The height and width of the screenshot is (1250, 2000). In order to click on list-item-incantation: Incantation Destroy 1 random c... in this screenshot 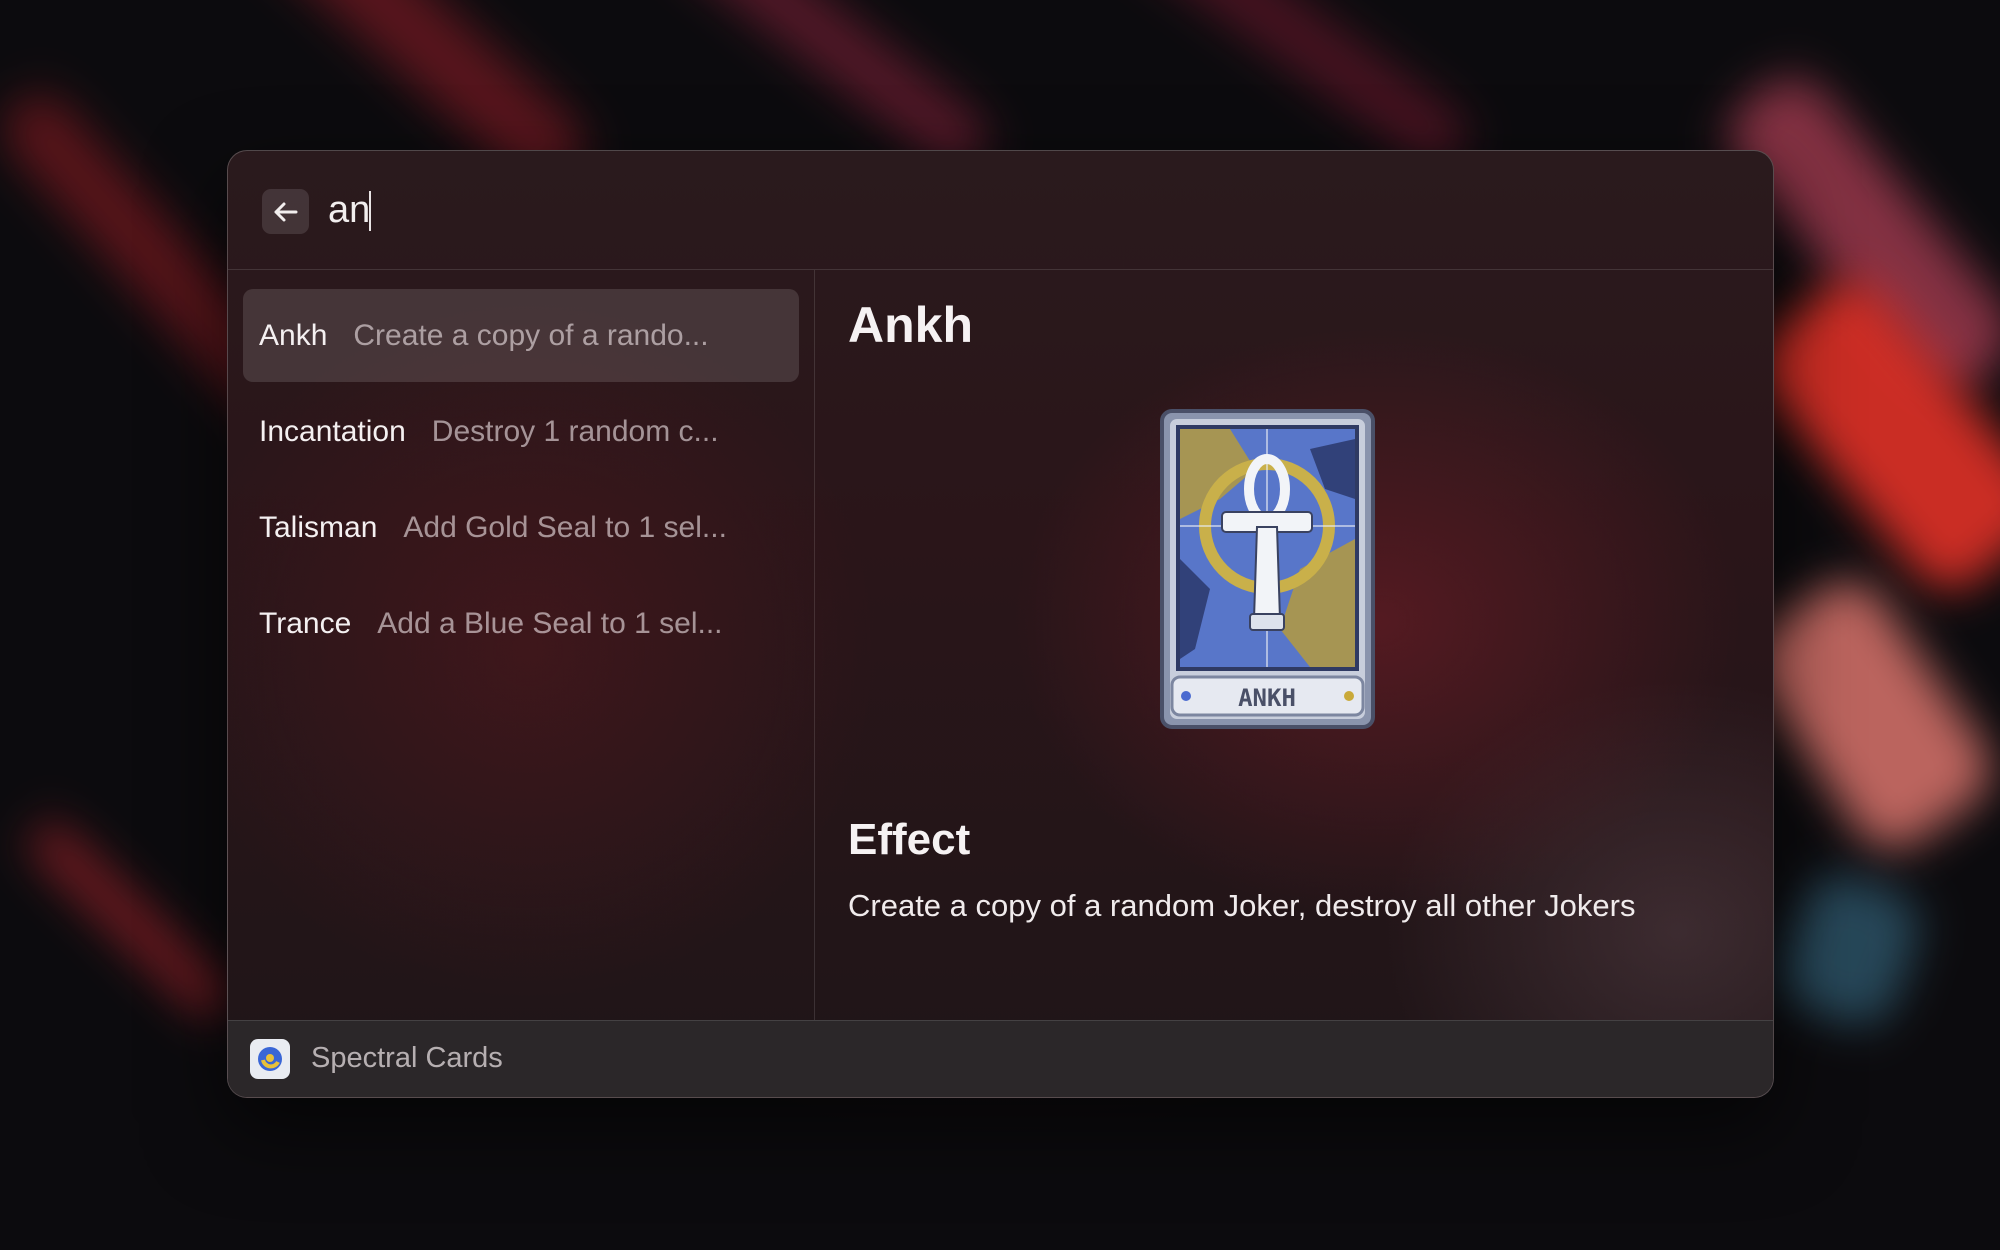, I will do `click(521, 431)`.